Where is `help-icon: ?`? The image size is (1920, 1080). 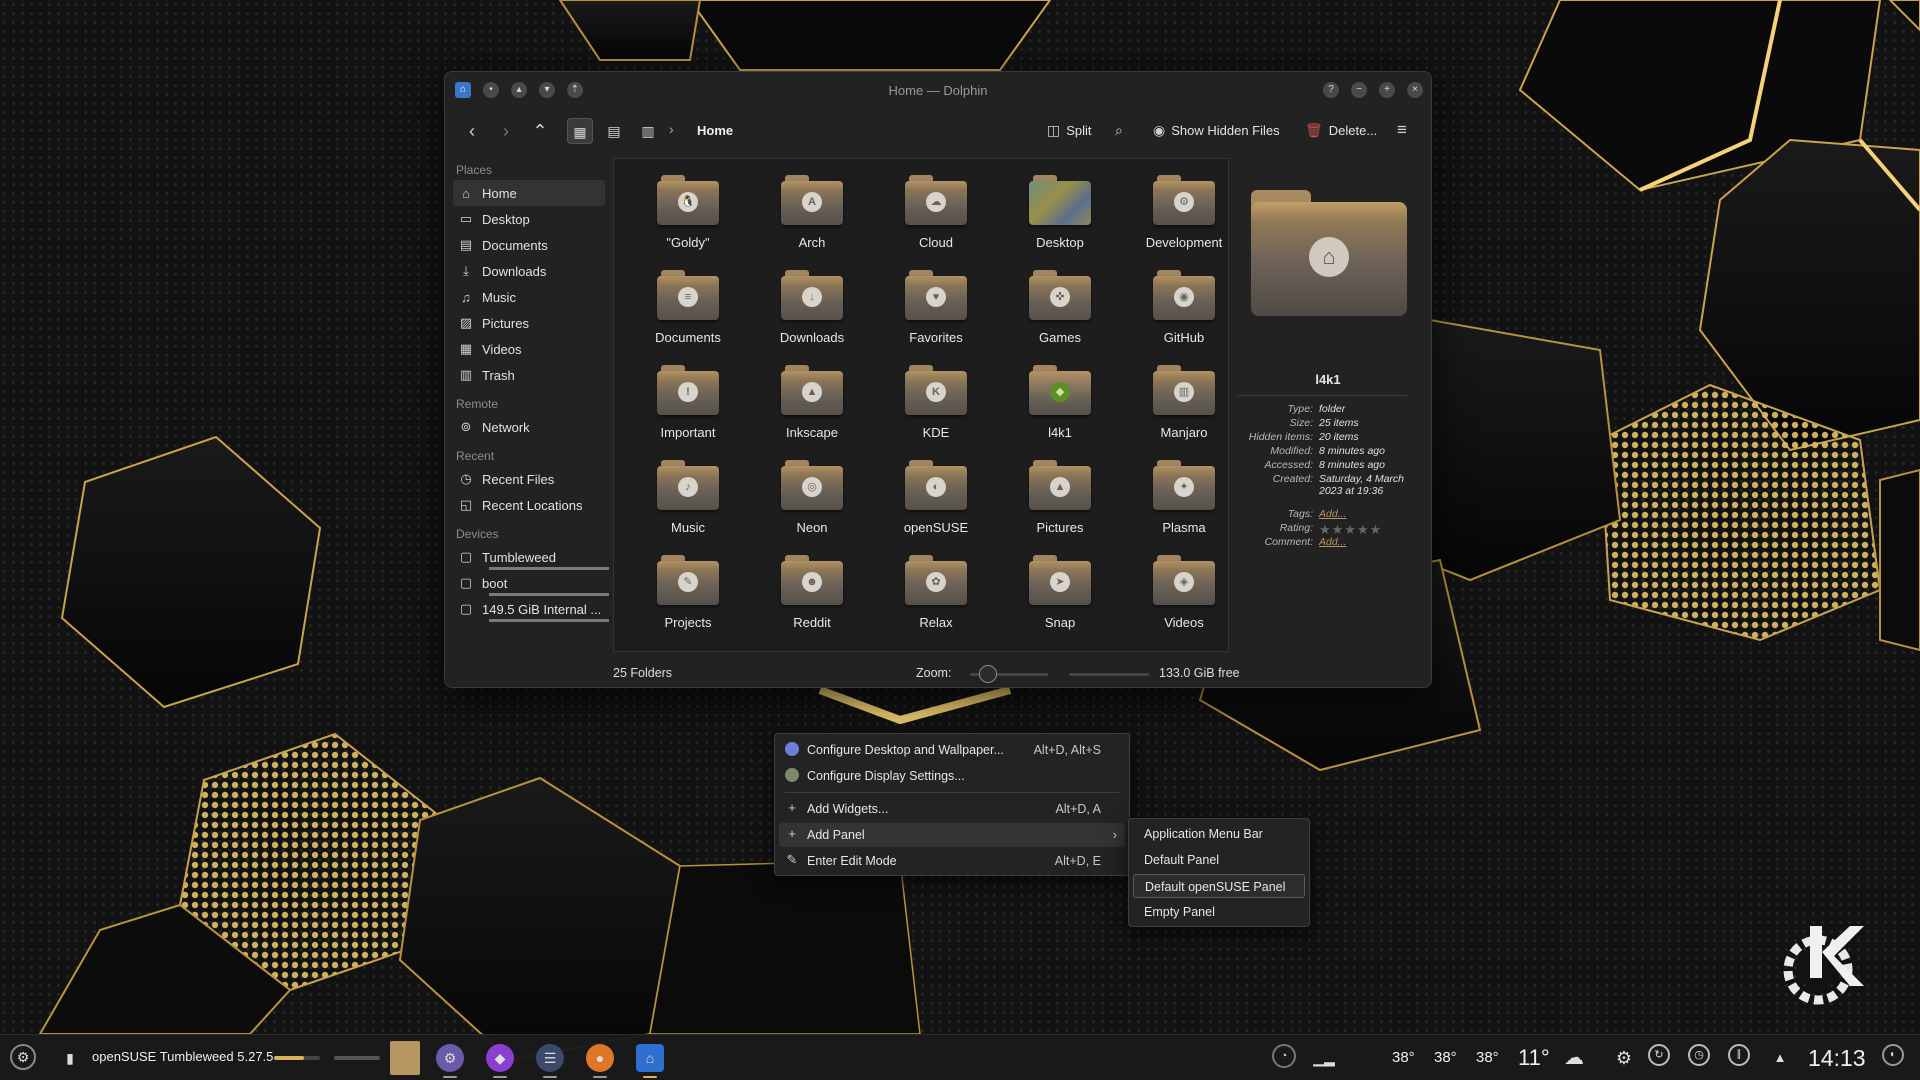 help-icon: ? is located at coordinates (1331, 90).